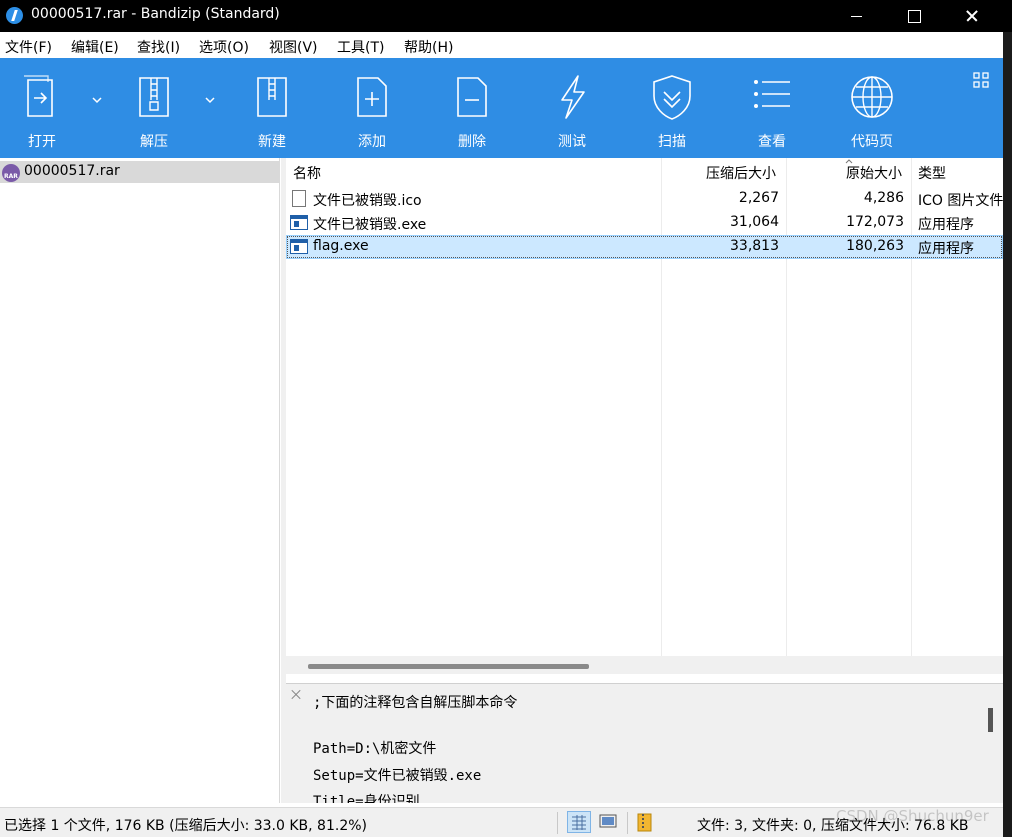 The width and height of the screenshot is (1012, 837). I want to click on column-header-type: 类型, so click(932, 173).